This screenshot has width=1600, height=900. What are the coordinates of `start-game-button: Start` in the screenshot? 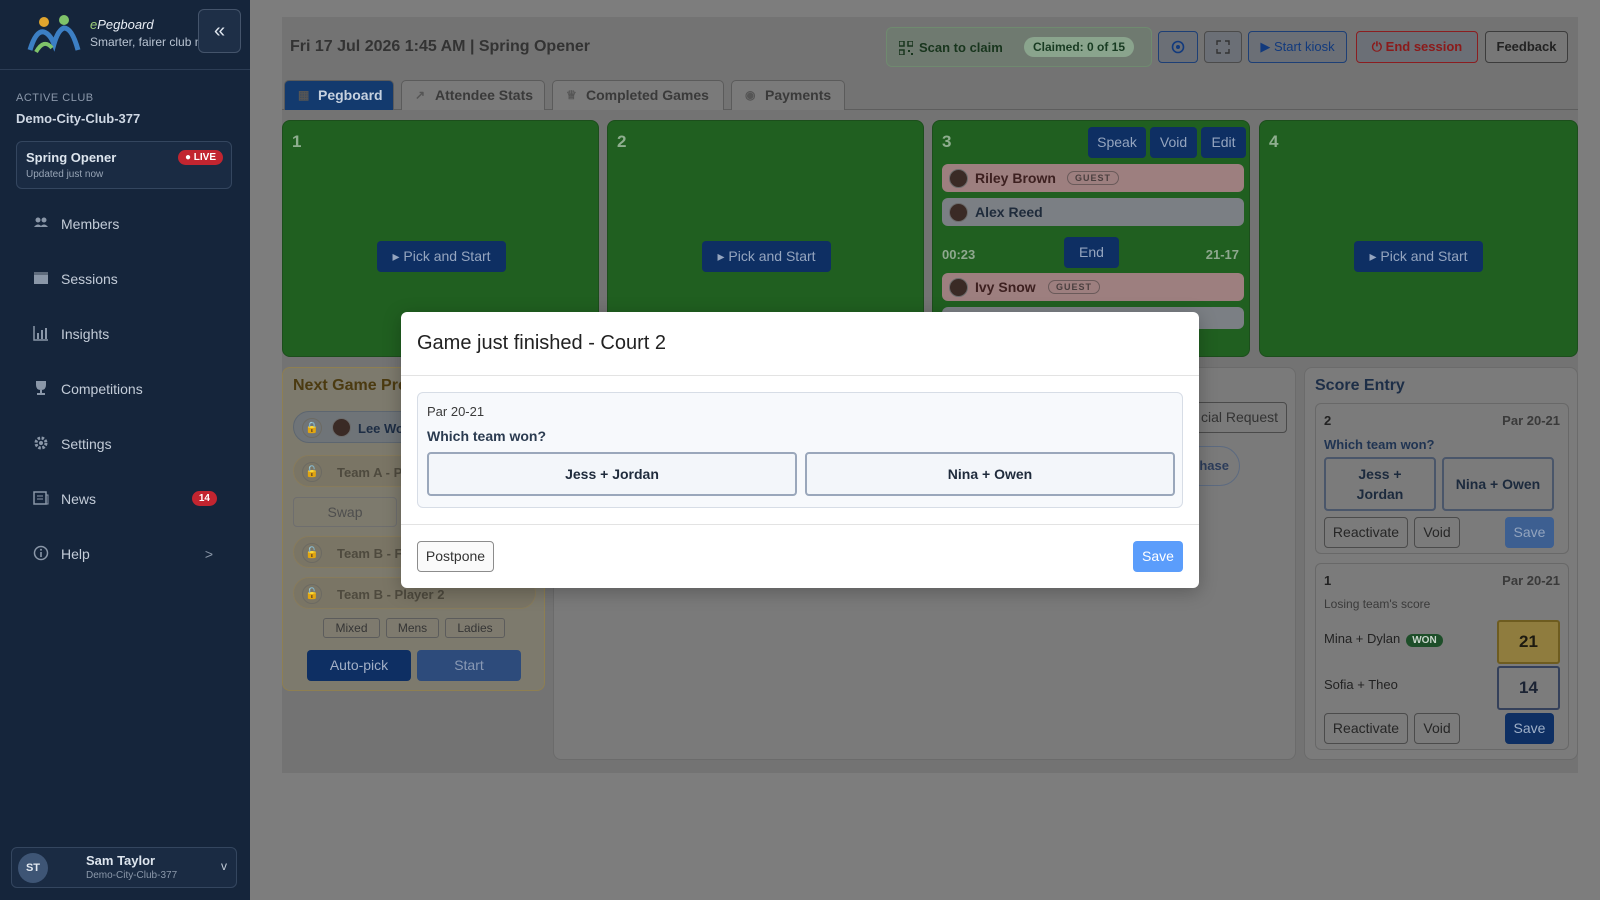 It's located at (469, 665).